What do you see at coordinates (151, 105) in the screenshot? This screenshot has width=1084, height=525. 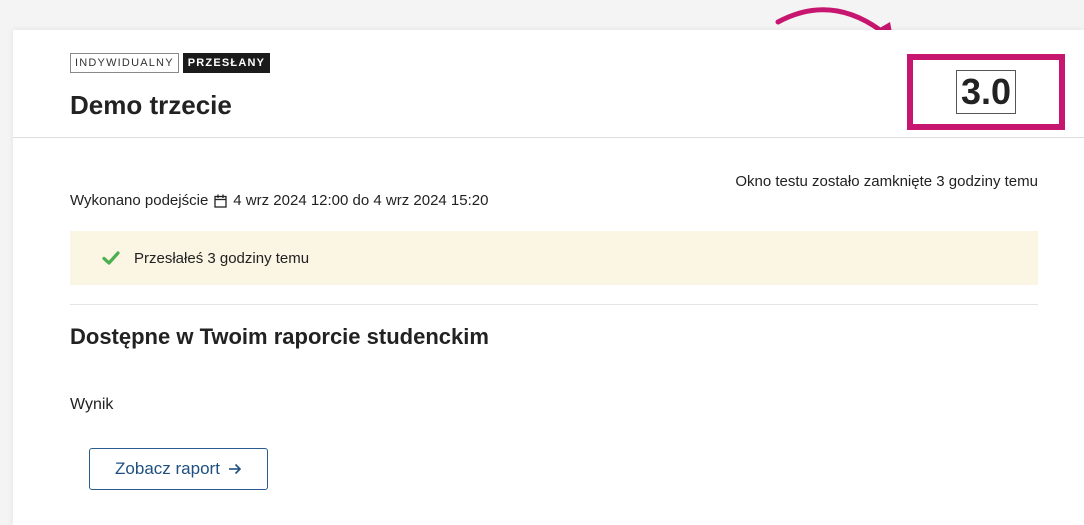 I see `page-title: Demo trzecie` at bounding box center [151, 105].